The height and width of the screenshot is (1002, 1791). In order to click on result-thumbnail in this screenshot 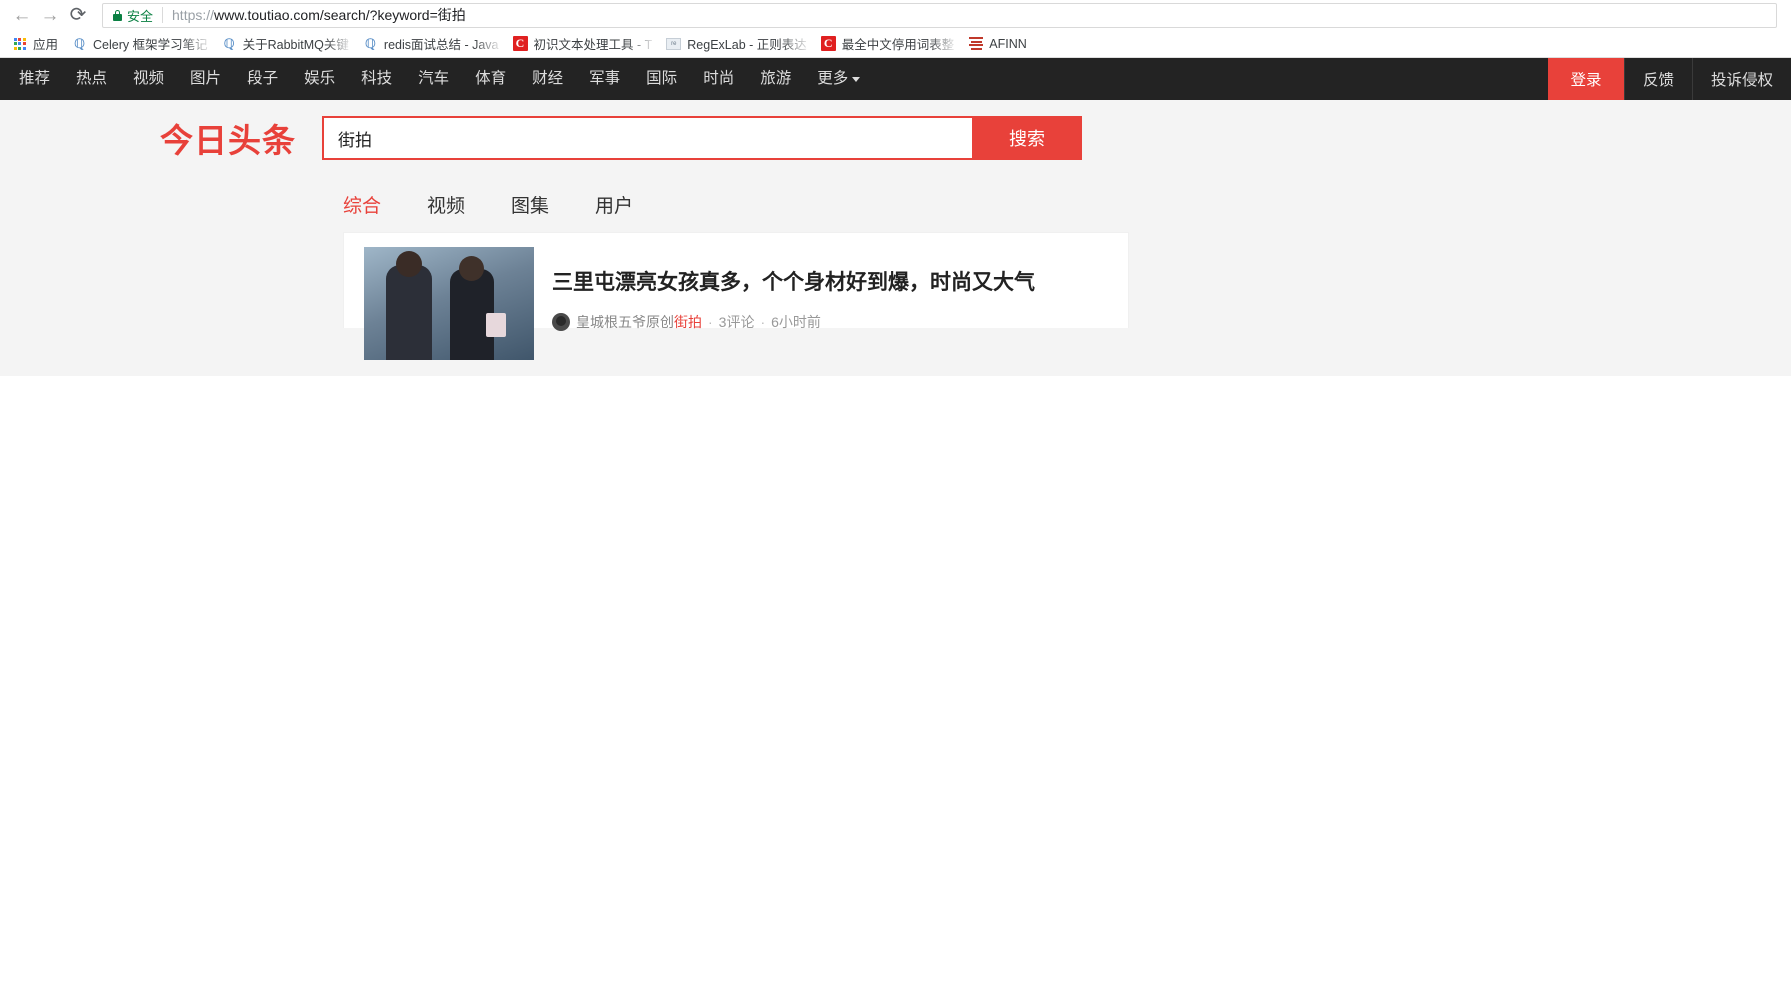, I will do `click(449, 303)`.